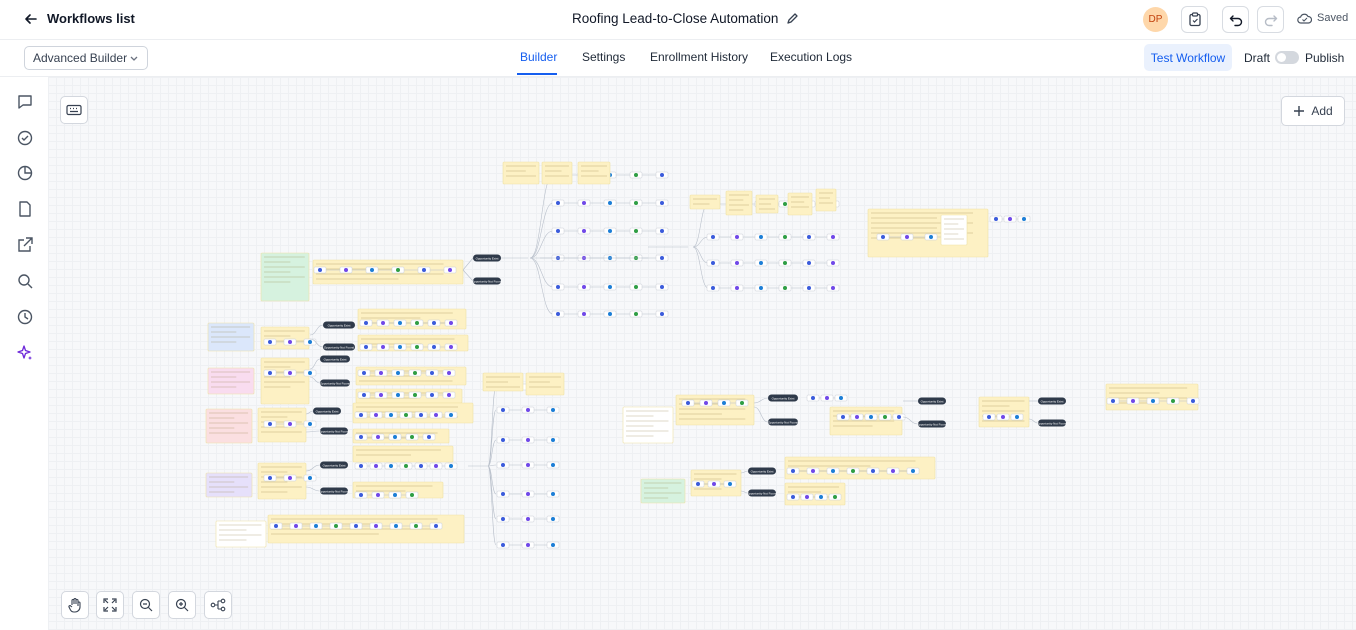 This screenshot has height=630, width=1356. What do you see at coordinates (1194, 19) in the screenshot?
I see `clipboard-button` at bounding box center [1194, 19].